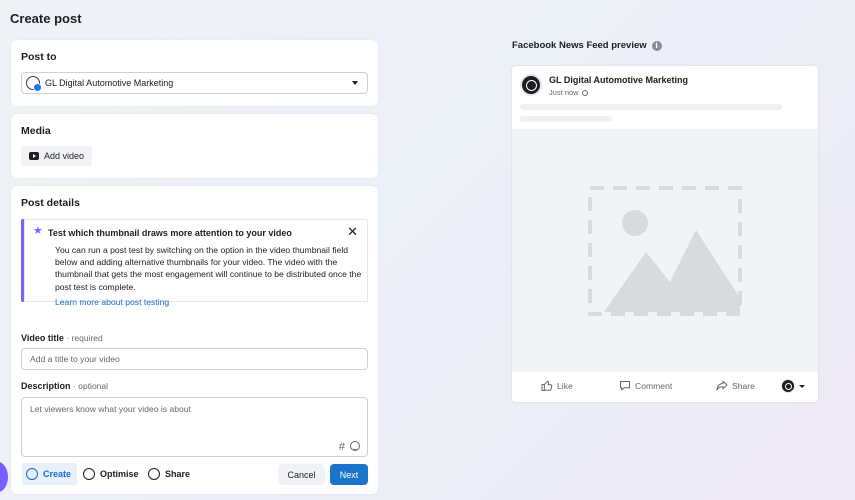 The height and width of the screenshot is (500, 855). What do you see at coordinates (194, 420) in the screenshot?
I see `description-input` at bounding box center [194, 420].